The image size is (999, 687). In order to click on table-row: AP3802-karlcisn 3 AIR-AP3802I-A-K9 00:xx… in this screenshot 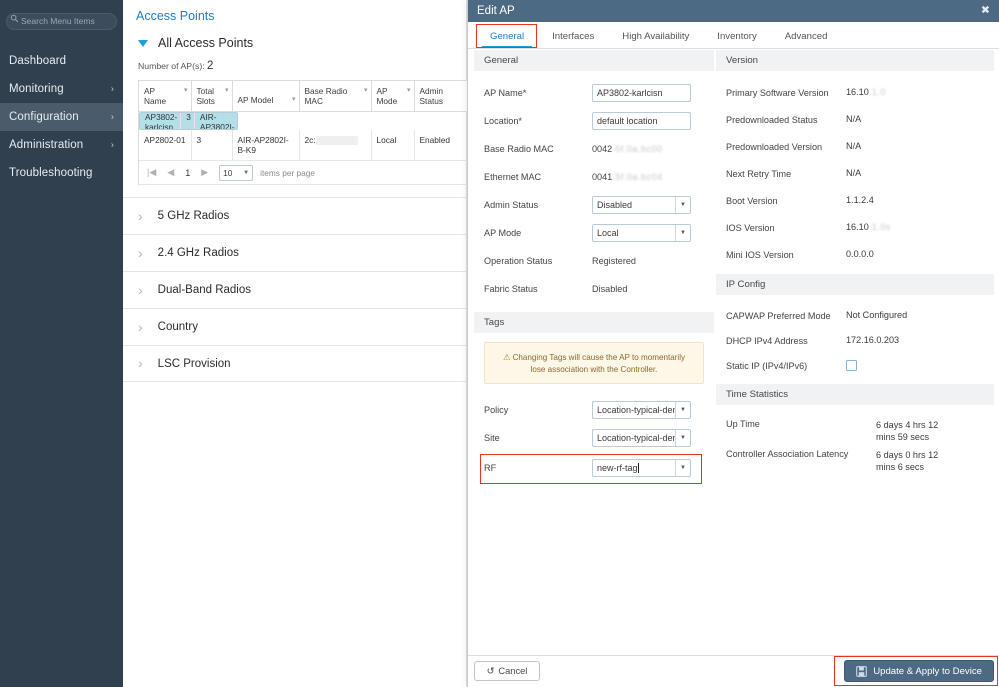, I will do `click(188, 121)`.